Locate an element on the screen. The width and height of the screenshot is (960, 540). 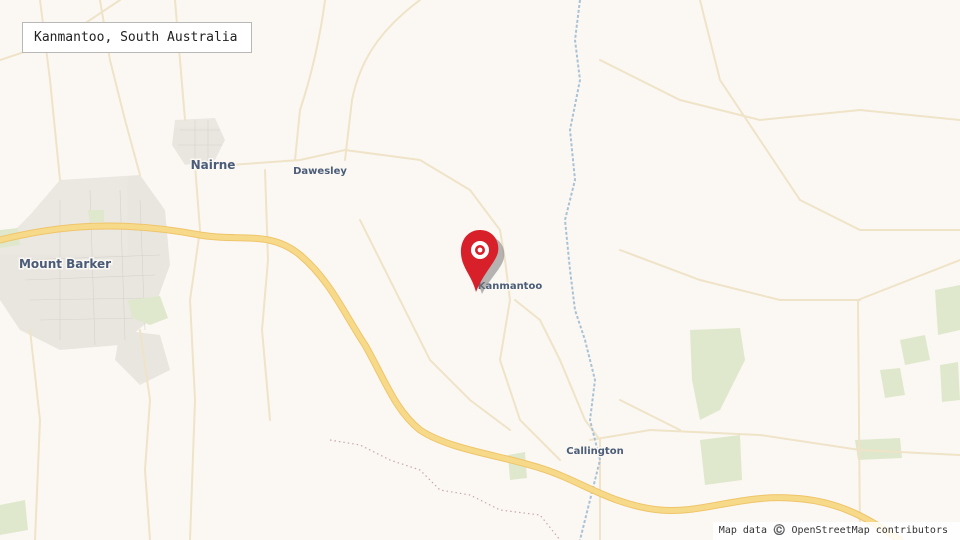
place-label: Mount Barker is located at coordinates (65, 264).